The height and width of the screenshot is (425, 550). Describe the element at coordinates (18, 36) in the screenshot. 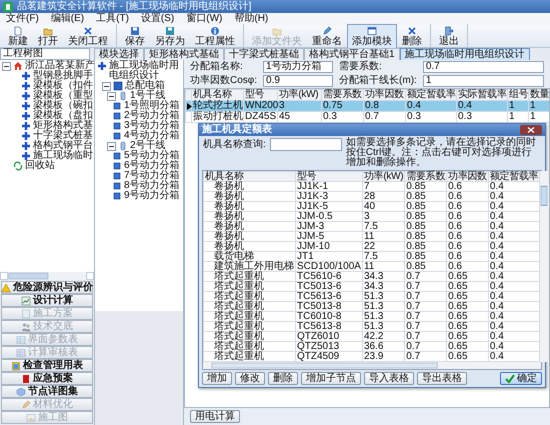

I see `toolbar-button: 新建` at that location.